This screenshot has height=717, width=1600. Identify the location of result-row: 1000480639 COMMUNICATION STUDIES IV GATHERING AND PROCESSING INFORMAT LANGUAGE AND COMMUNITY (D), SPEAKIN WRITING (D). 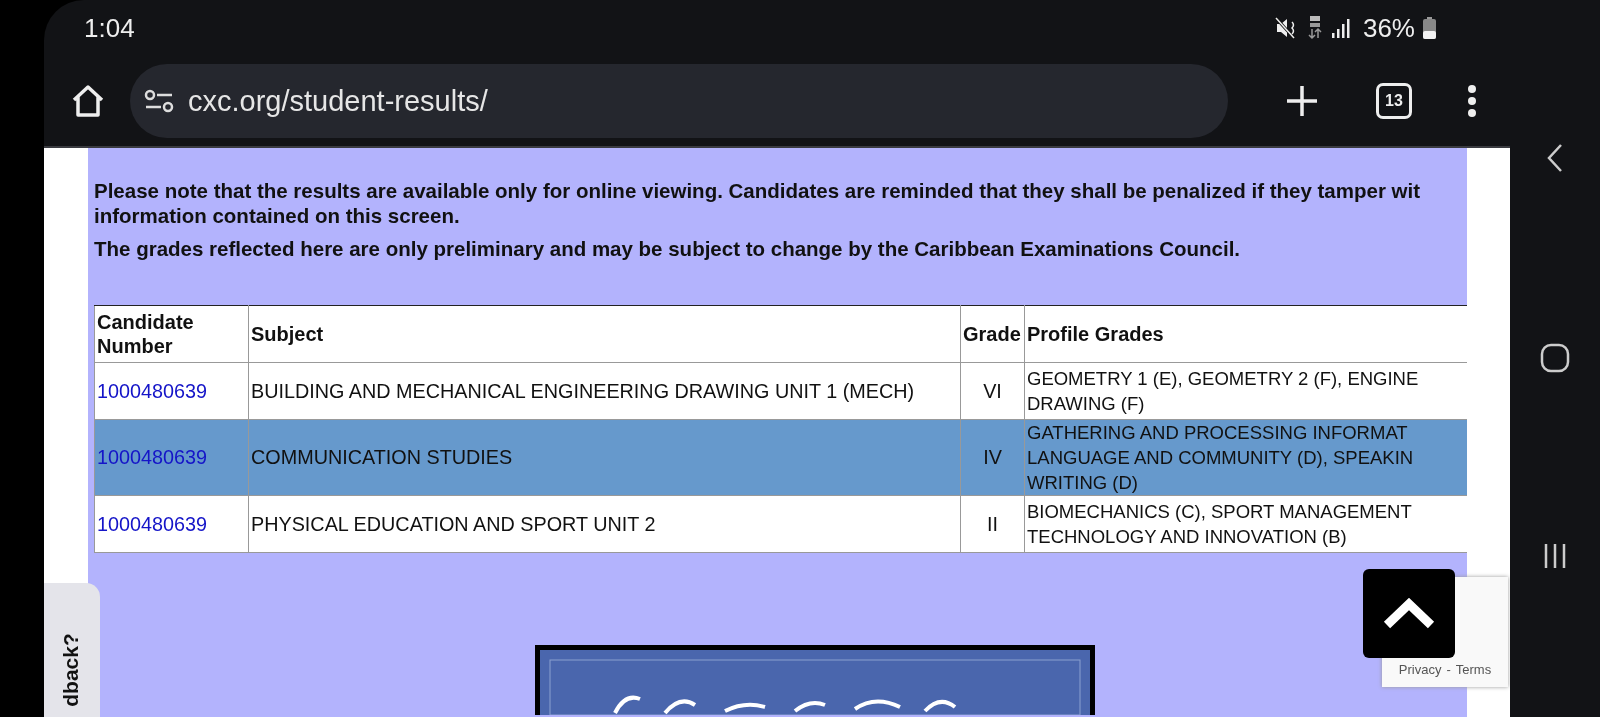
(780, 457).